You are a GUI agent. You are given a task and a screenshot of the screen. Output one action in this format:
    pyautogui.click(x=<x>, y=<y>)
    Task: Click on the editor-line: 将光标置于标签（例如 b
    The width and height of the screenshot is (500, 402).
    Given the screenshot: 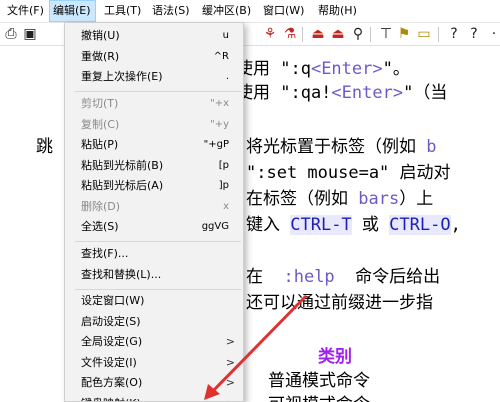 What is the action you would take?
    pyautogui.click(x=341, y=147)
    